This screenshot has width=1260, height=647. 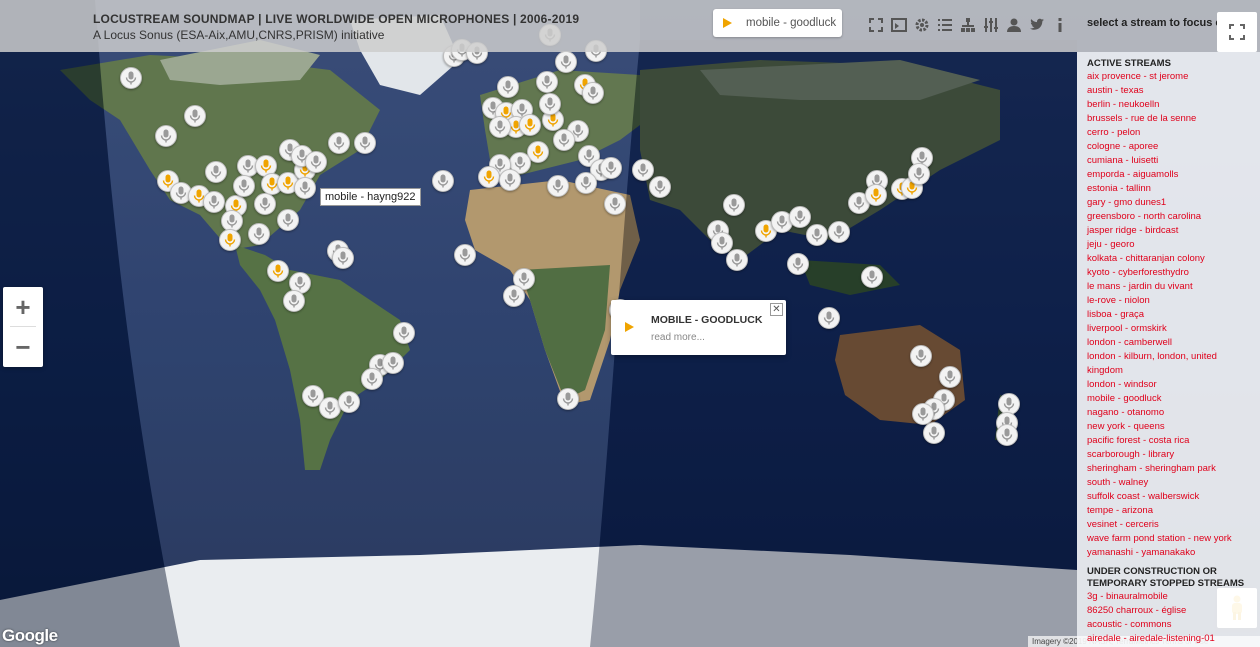 I want to click on fullscreen-button, so click(x=1237, y=32).